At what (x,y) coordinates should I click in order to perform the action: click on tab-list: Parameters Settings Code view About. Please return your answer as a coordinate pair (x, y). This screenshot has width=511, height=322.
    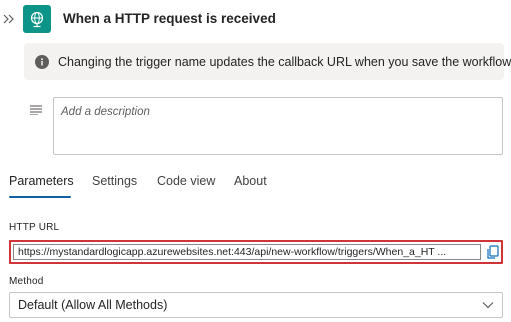
    Looking at the image, I should click on (255, 185).